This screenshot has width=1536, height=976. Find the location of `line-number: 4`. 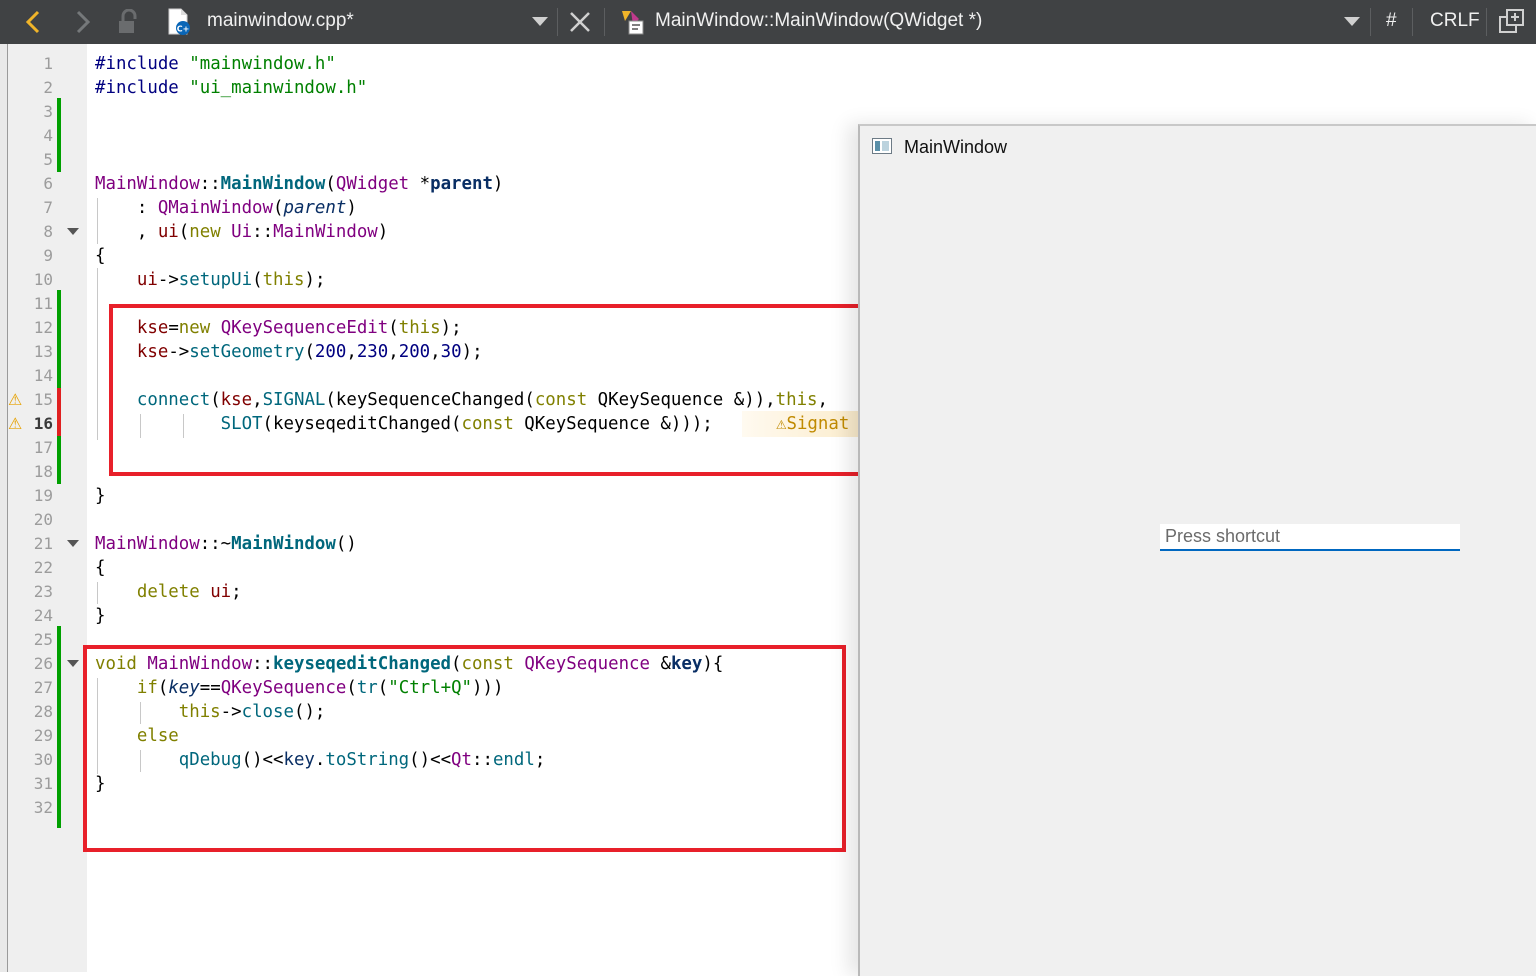

line-number: 4 is located at coordinates (48, 135).